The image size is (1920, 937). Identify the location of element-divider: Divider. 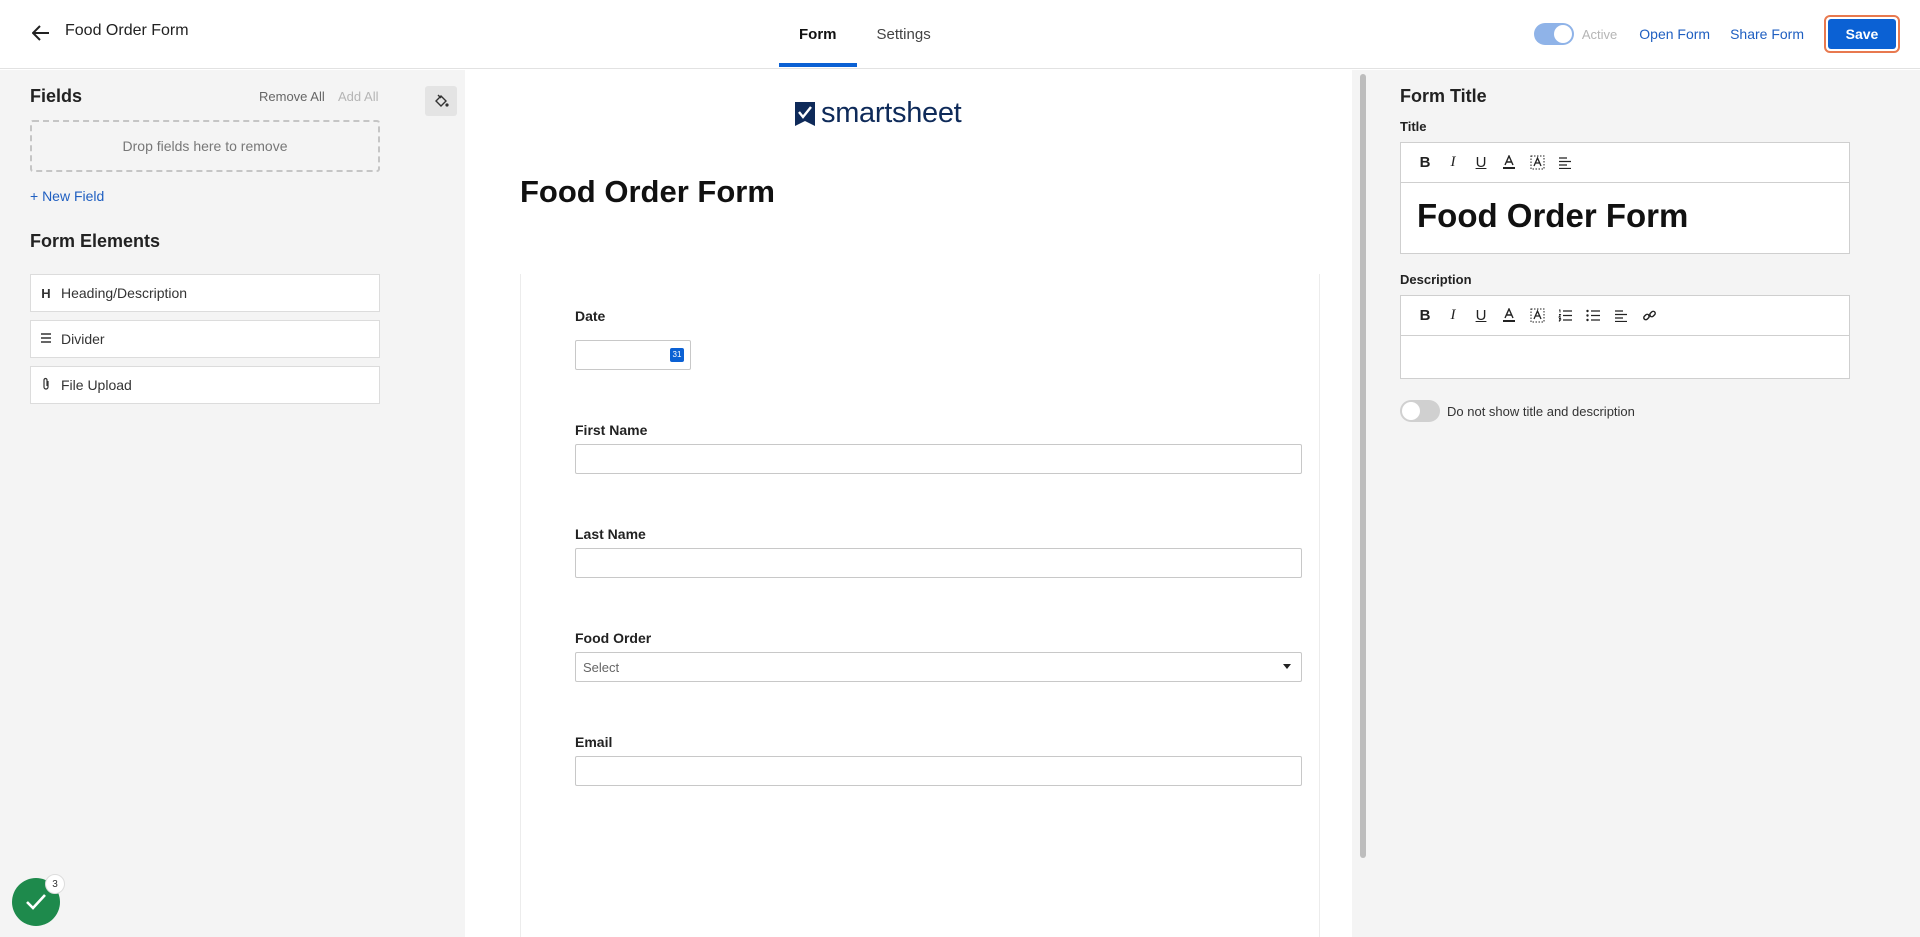
(205, 339).